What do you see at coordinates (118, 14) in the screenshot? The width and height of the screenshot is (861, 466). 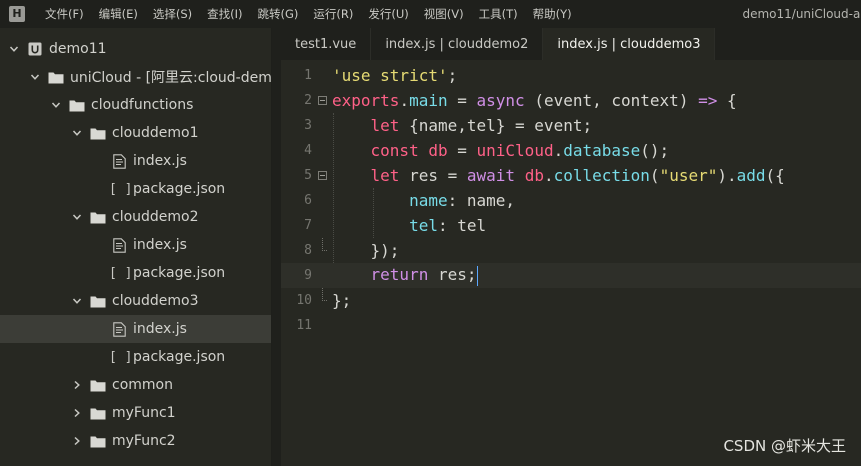 I see `menu-edit: 编辑(E)` at bounding box center [118, 14].